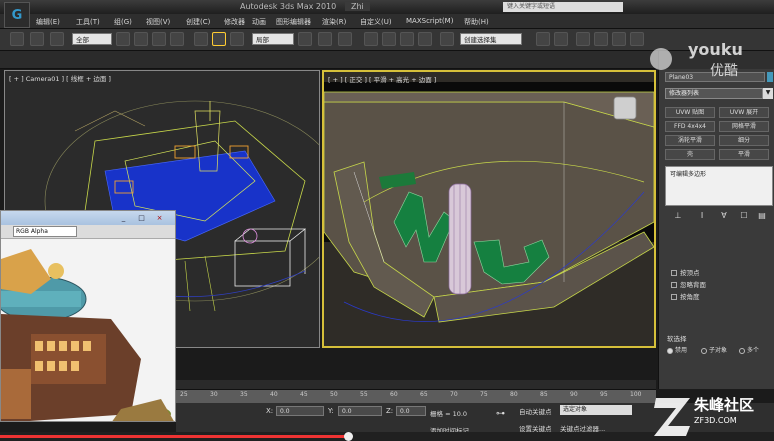  What do you see at coordinates (88, 316) in the screenshot?
I see `rendered-frame-window: _ □ × RGB Alpha` at bounding box center [88, 316].